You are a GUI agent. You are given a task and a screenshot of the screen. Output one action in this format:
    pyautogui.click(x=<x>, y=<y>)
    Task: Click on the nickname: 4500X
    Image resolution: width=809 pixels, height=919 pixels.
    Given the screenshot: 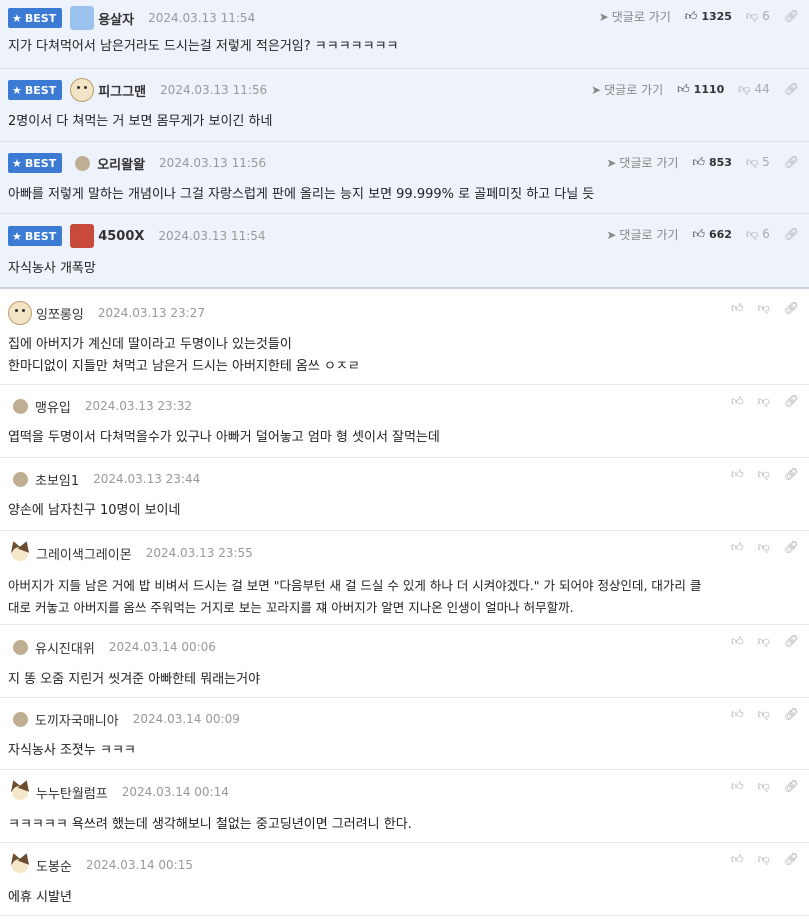 What is the action you would take?
    pyautogui.click(x=121, y=236)
    